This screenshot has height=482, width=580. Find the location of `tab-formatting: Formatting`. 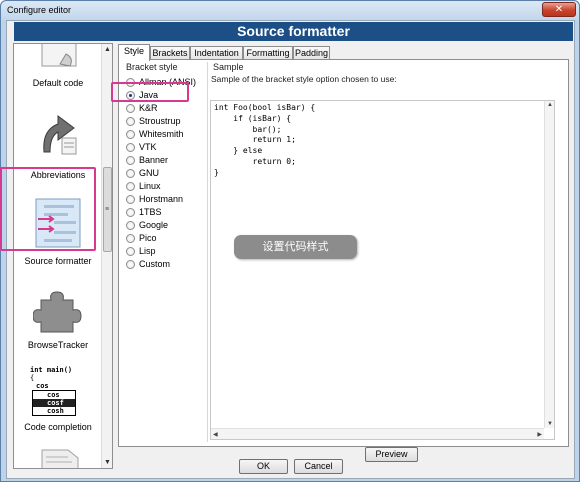

tab-formatting: Formatting is located at coordinates (268, 53).